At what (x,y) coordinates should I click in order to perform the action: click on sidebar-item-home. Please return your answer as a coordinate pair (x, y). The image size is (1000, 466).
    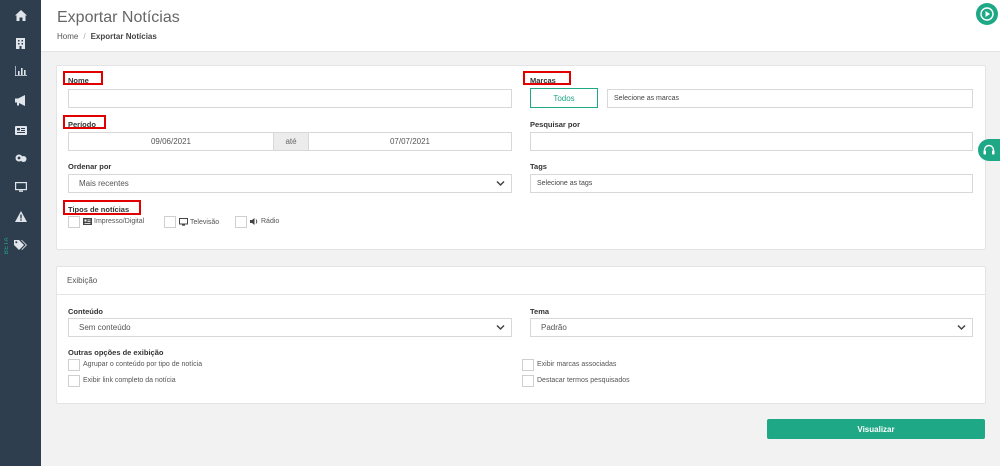
    Looking at the image, I should click on (20, 15).